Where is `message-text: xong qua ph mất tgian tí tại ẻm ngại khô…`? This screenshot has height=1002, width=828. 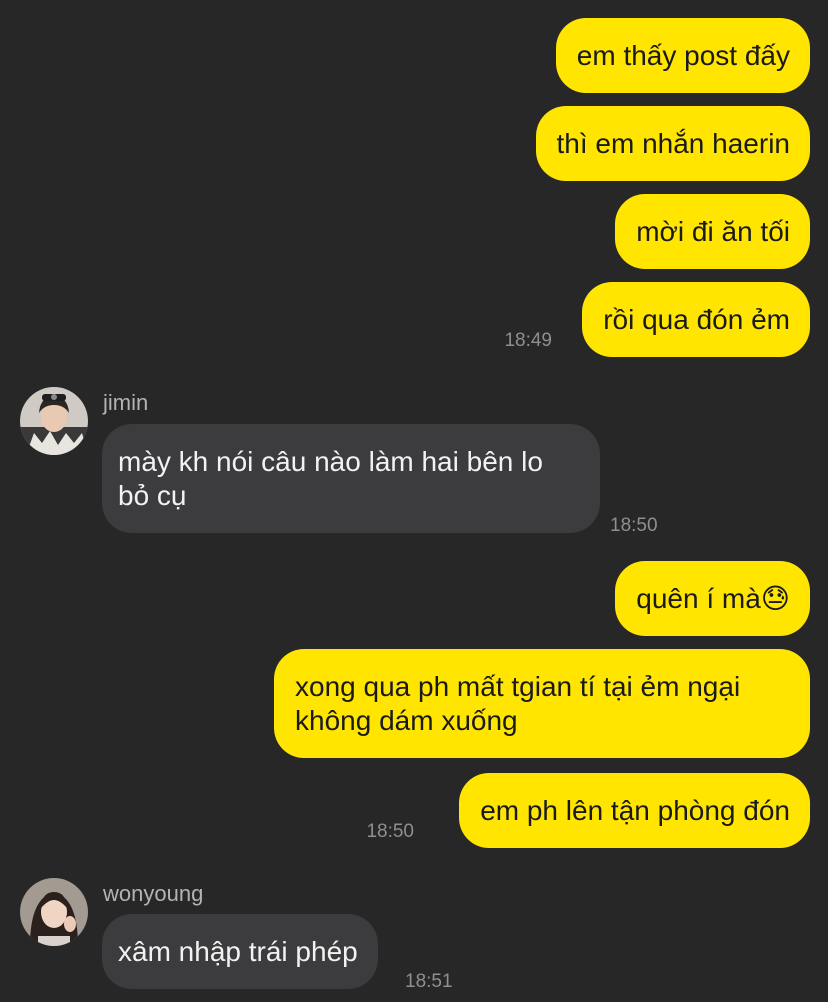 message-text: xong qua ph mất tgian tí tại ẻm ngại khô… is located at coordinates (518, 703).